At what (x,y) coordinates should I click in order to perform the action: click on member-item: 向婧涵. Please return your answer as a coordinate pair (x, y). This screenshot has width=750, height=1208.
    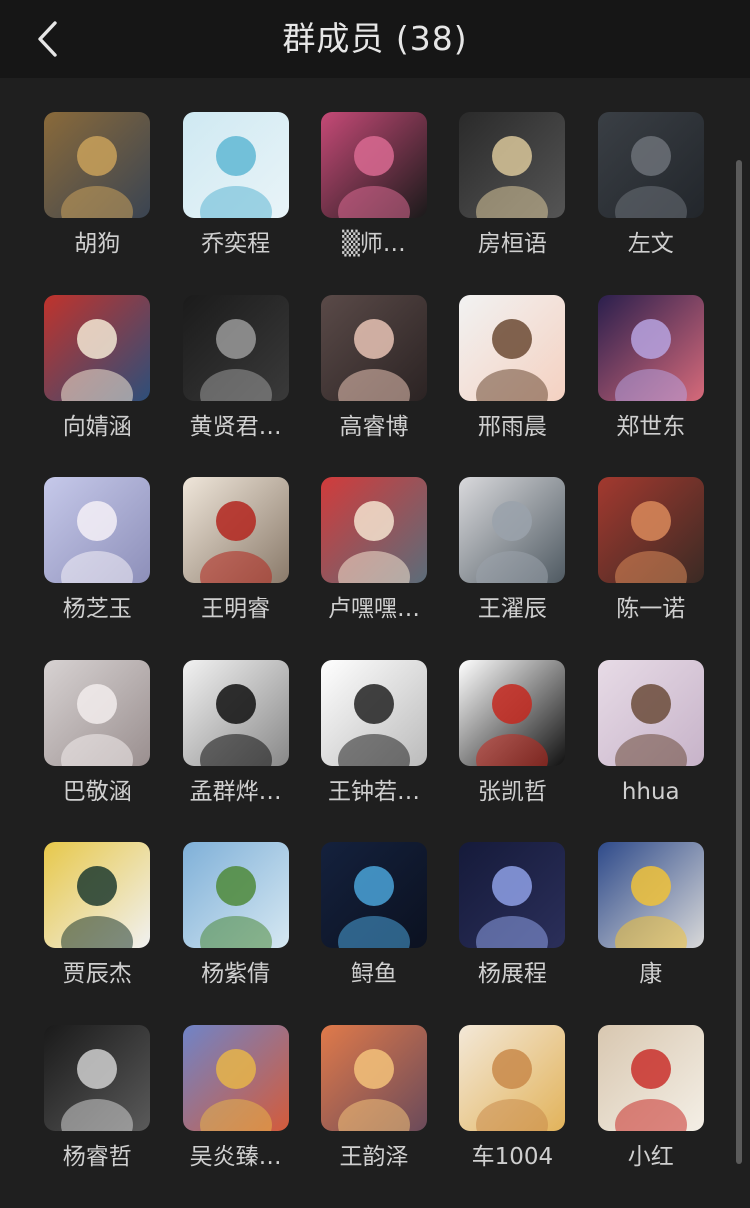
    Looking at the image, I should click on (97, 386).